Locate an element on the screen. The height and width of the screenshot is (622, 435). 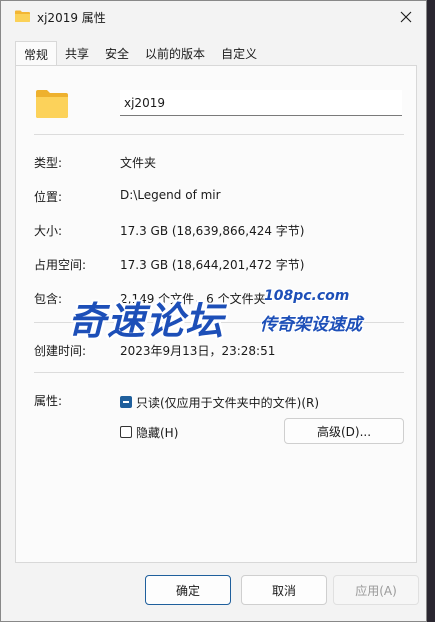
size-on-disk-label: 占用空间: is located at coordinates (60, 265).